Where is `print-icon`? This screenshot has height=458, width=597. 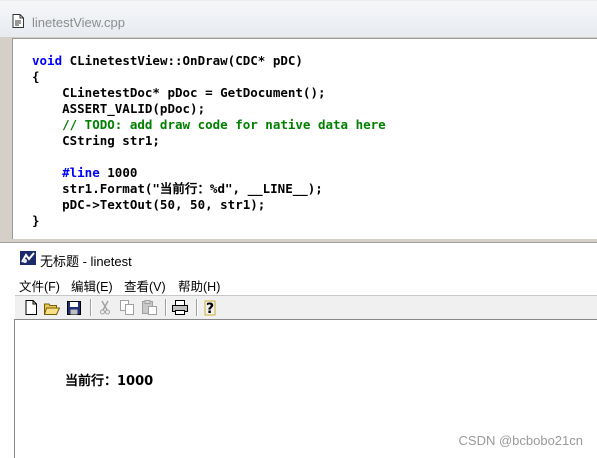
print-icon is located at coordinates (180, 307).